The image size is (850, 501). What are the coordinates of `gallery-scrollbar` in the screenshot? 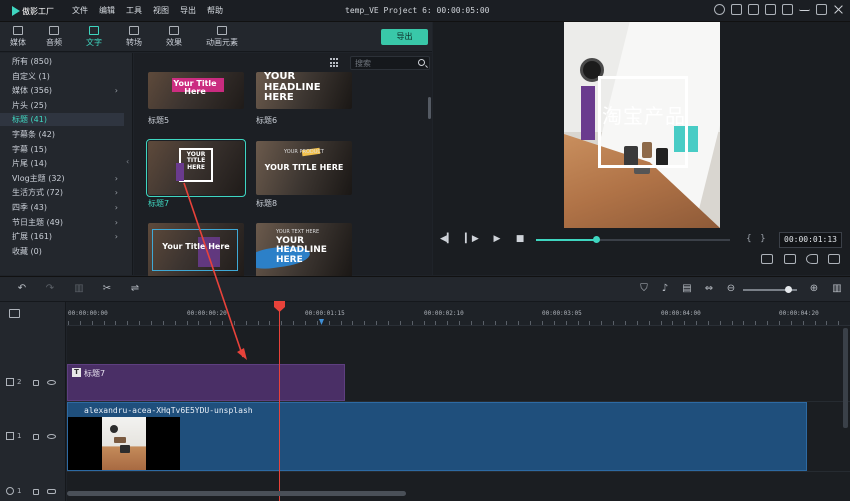 It's located at (429, 108).